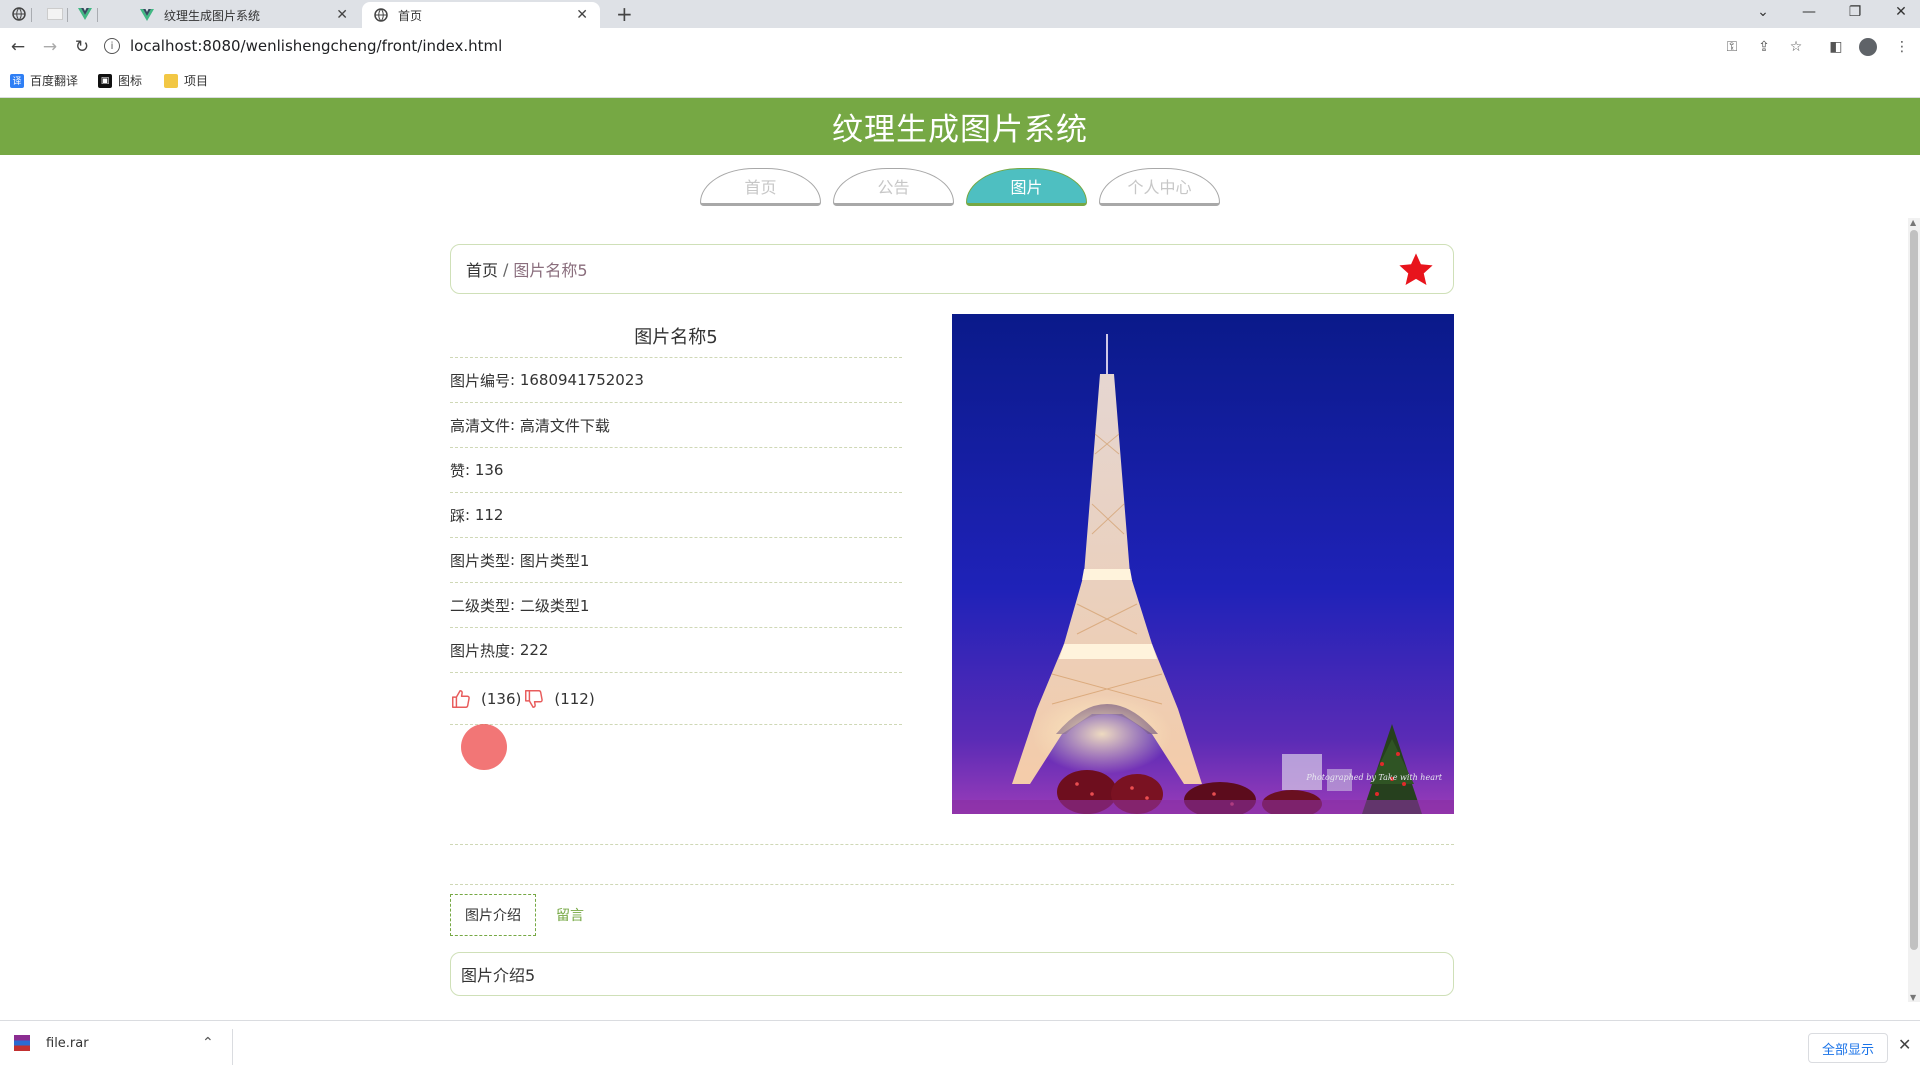 This screenshot has height=1072, width=1920. I want to click on field-value: 112, so click(489, 515).